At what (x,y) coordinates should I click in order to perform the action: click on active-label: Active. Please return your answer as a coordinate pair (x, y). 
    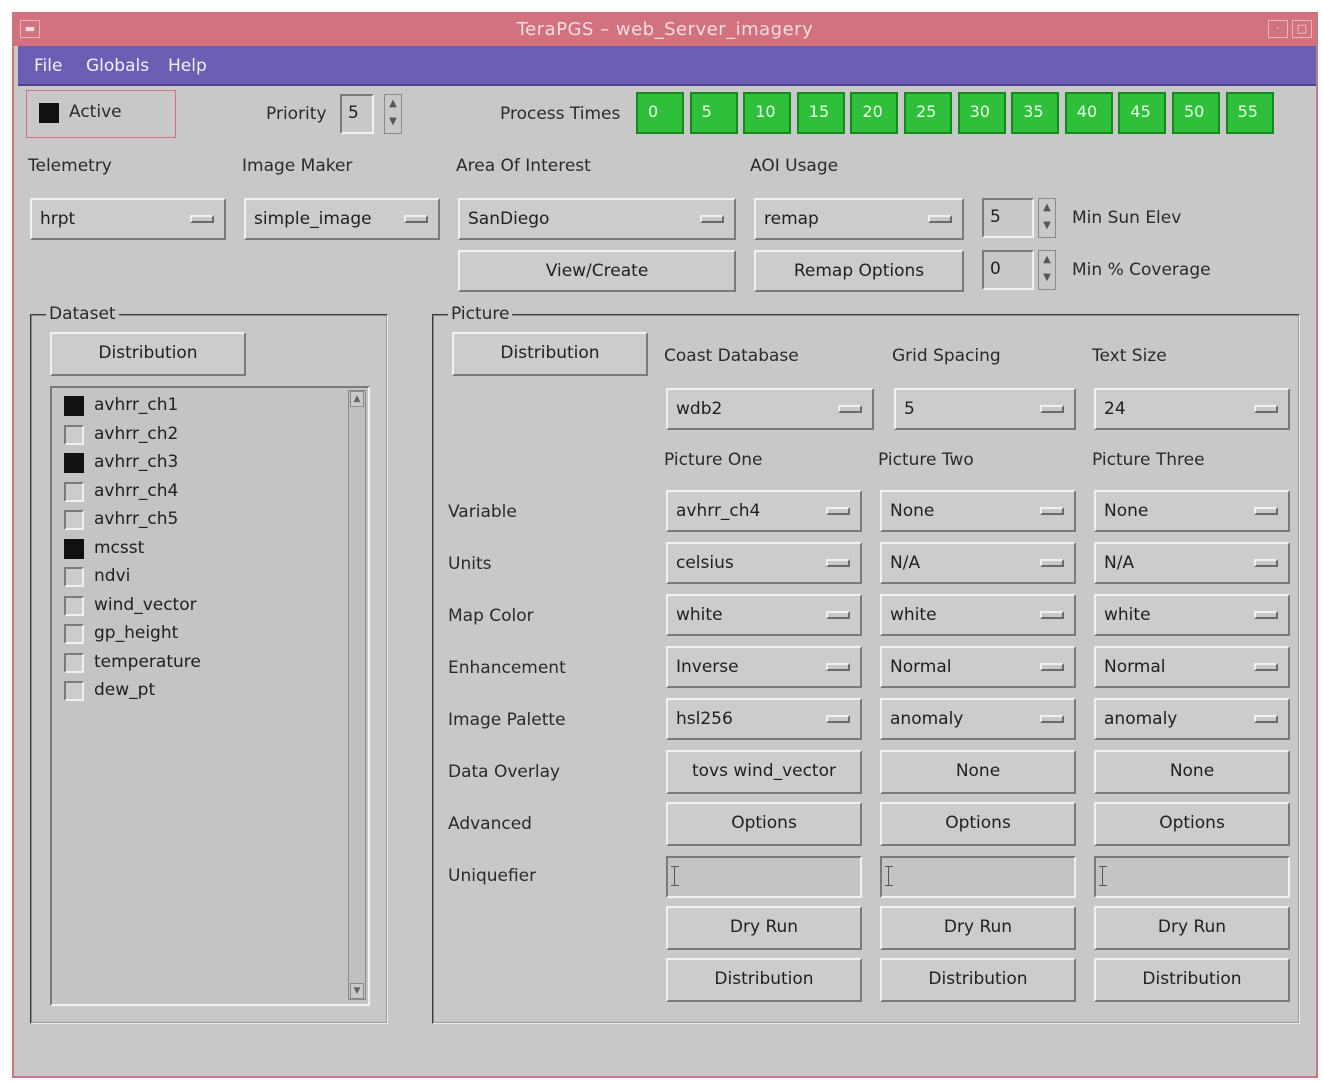
    Looking at the image, I should click on (95, 112).